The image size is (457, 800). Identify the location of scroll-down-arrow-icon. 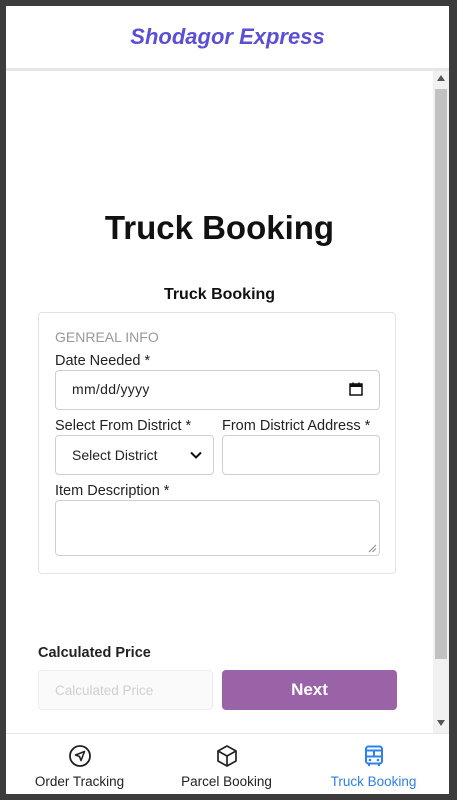
(441, 723).